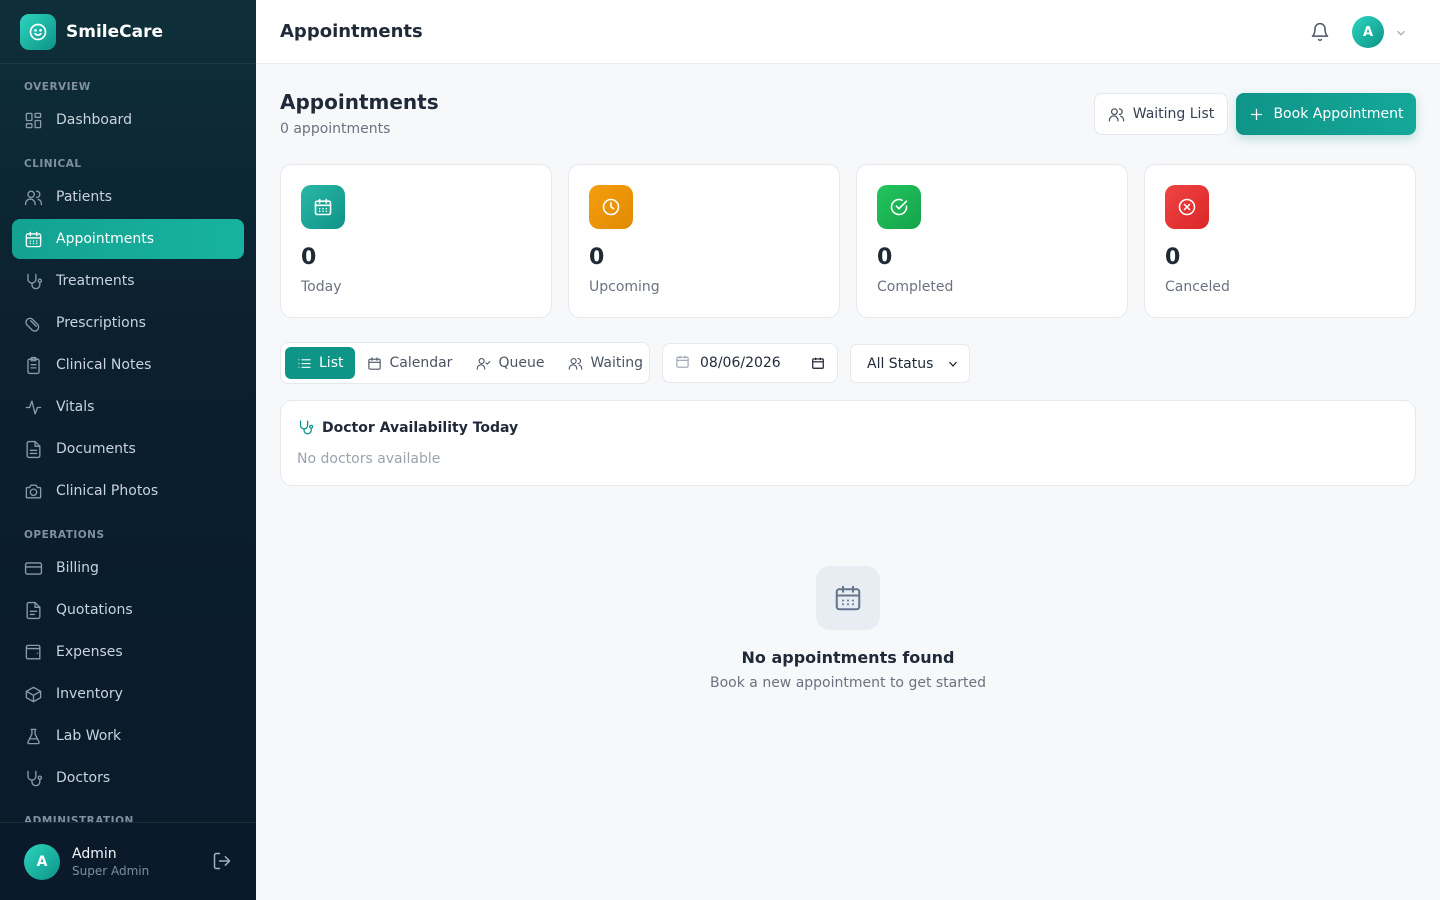  I want to click on stat-label: Completed, so click(915, 287).